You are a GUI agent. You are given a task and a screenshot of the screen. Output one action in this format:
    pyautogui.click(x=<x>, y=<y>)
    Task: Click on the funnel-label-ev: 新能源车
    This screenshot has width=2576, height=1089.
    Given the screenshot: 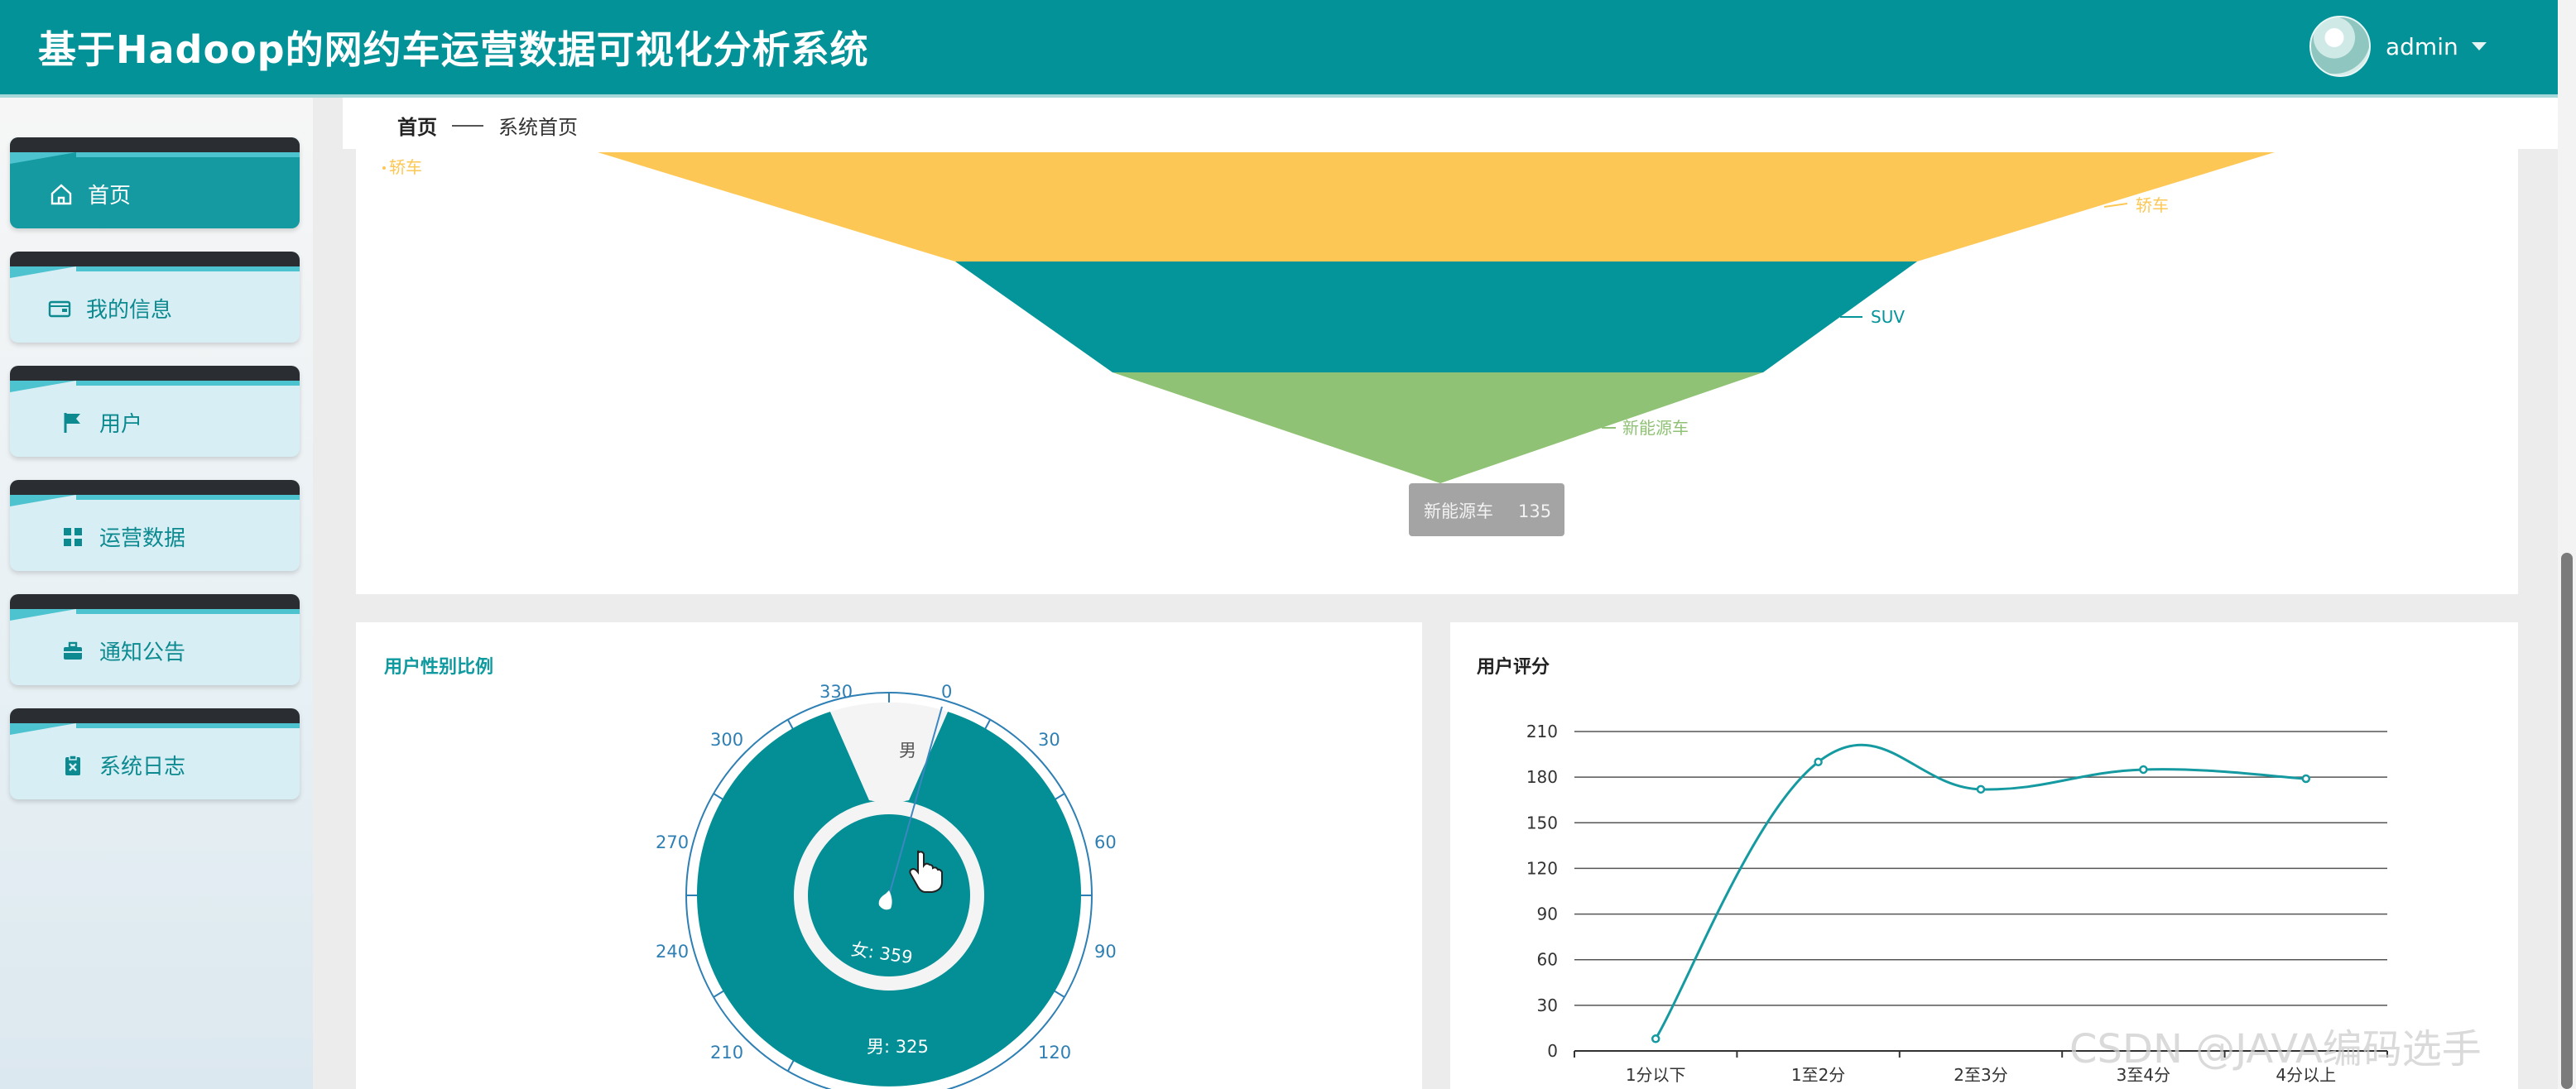 What is the action you would take?
    pyautogui.click(x=1655, y=428)
    